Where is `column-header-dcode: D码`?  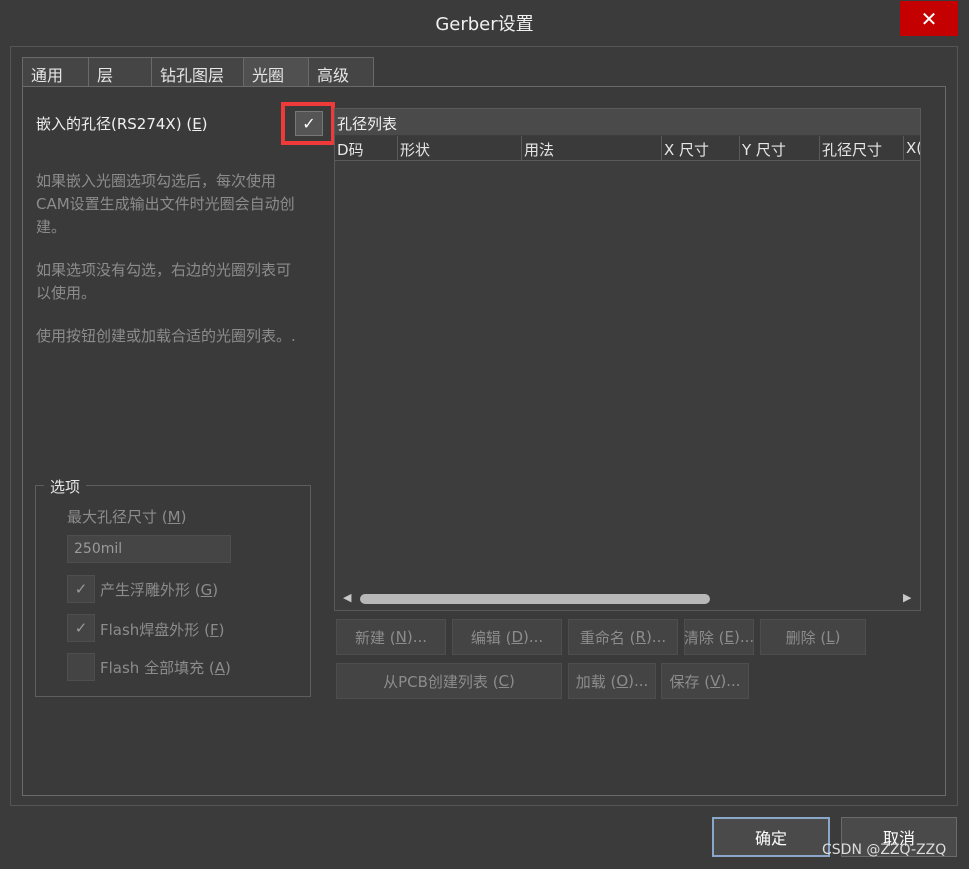
column-header-dcode: D码 is located at coordinates (366, 148).